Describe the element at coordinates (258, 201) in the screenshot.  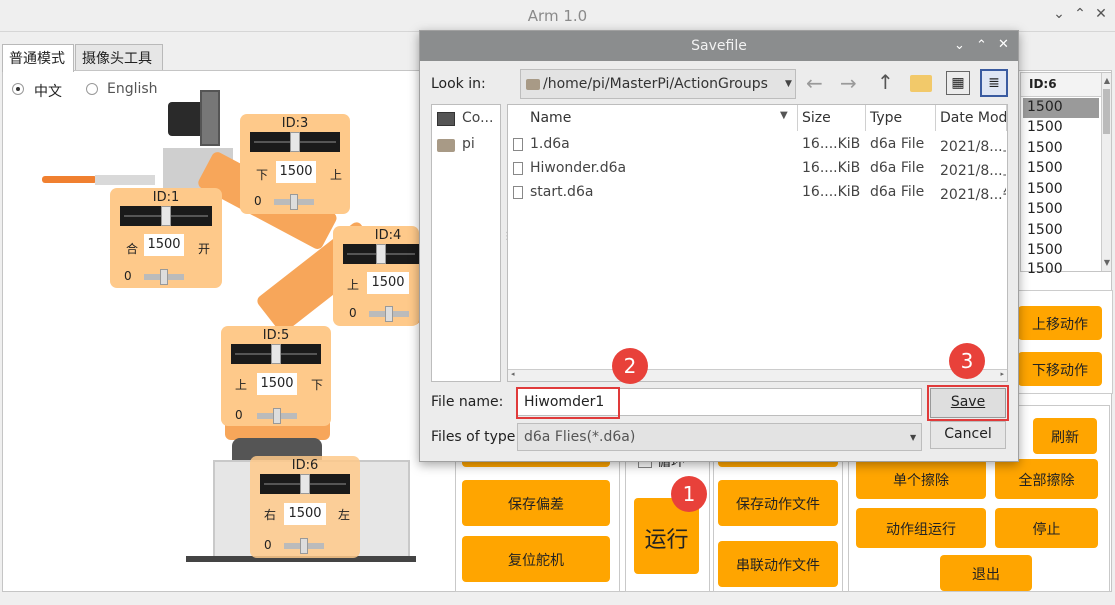
I see `servo-id3-offset: 0` at that location.